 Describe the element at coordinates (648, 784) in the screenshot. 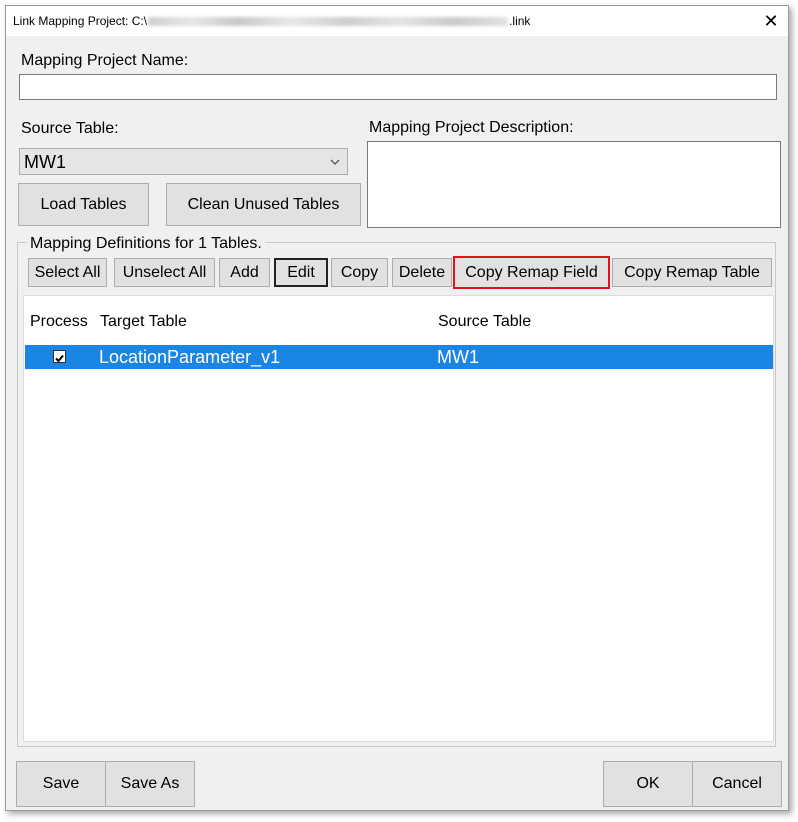

I see `ok-button: OK` at that location.